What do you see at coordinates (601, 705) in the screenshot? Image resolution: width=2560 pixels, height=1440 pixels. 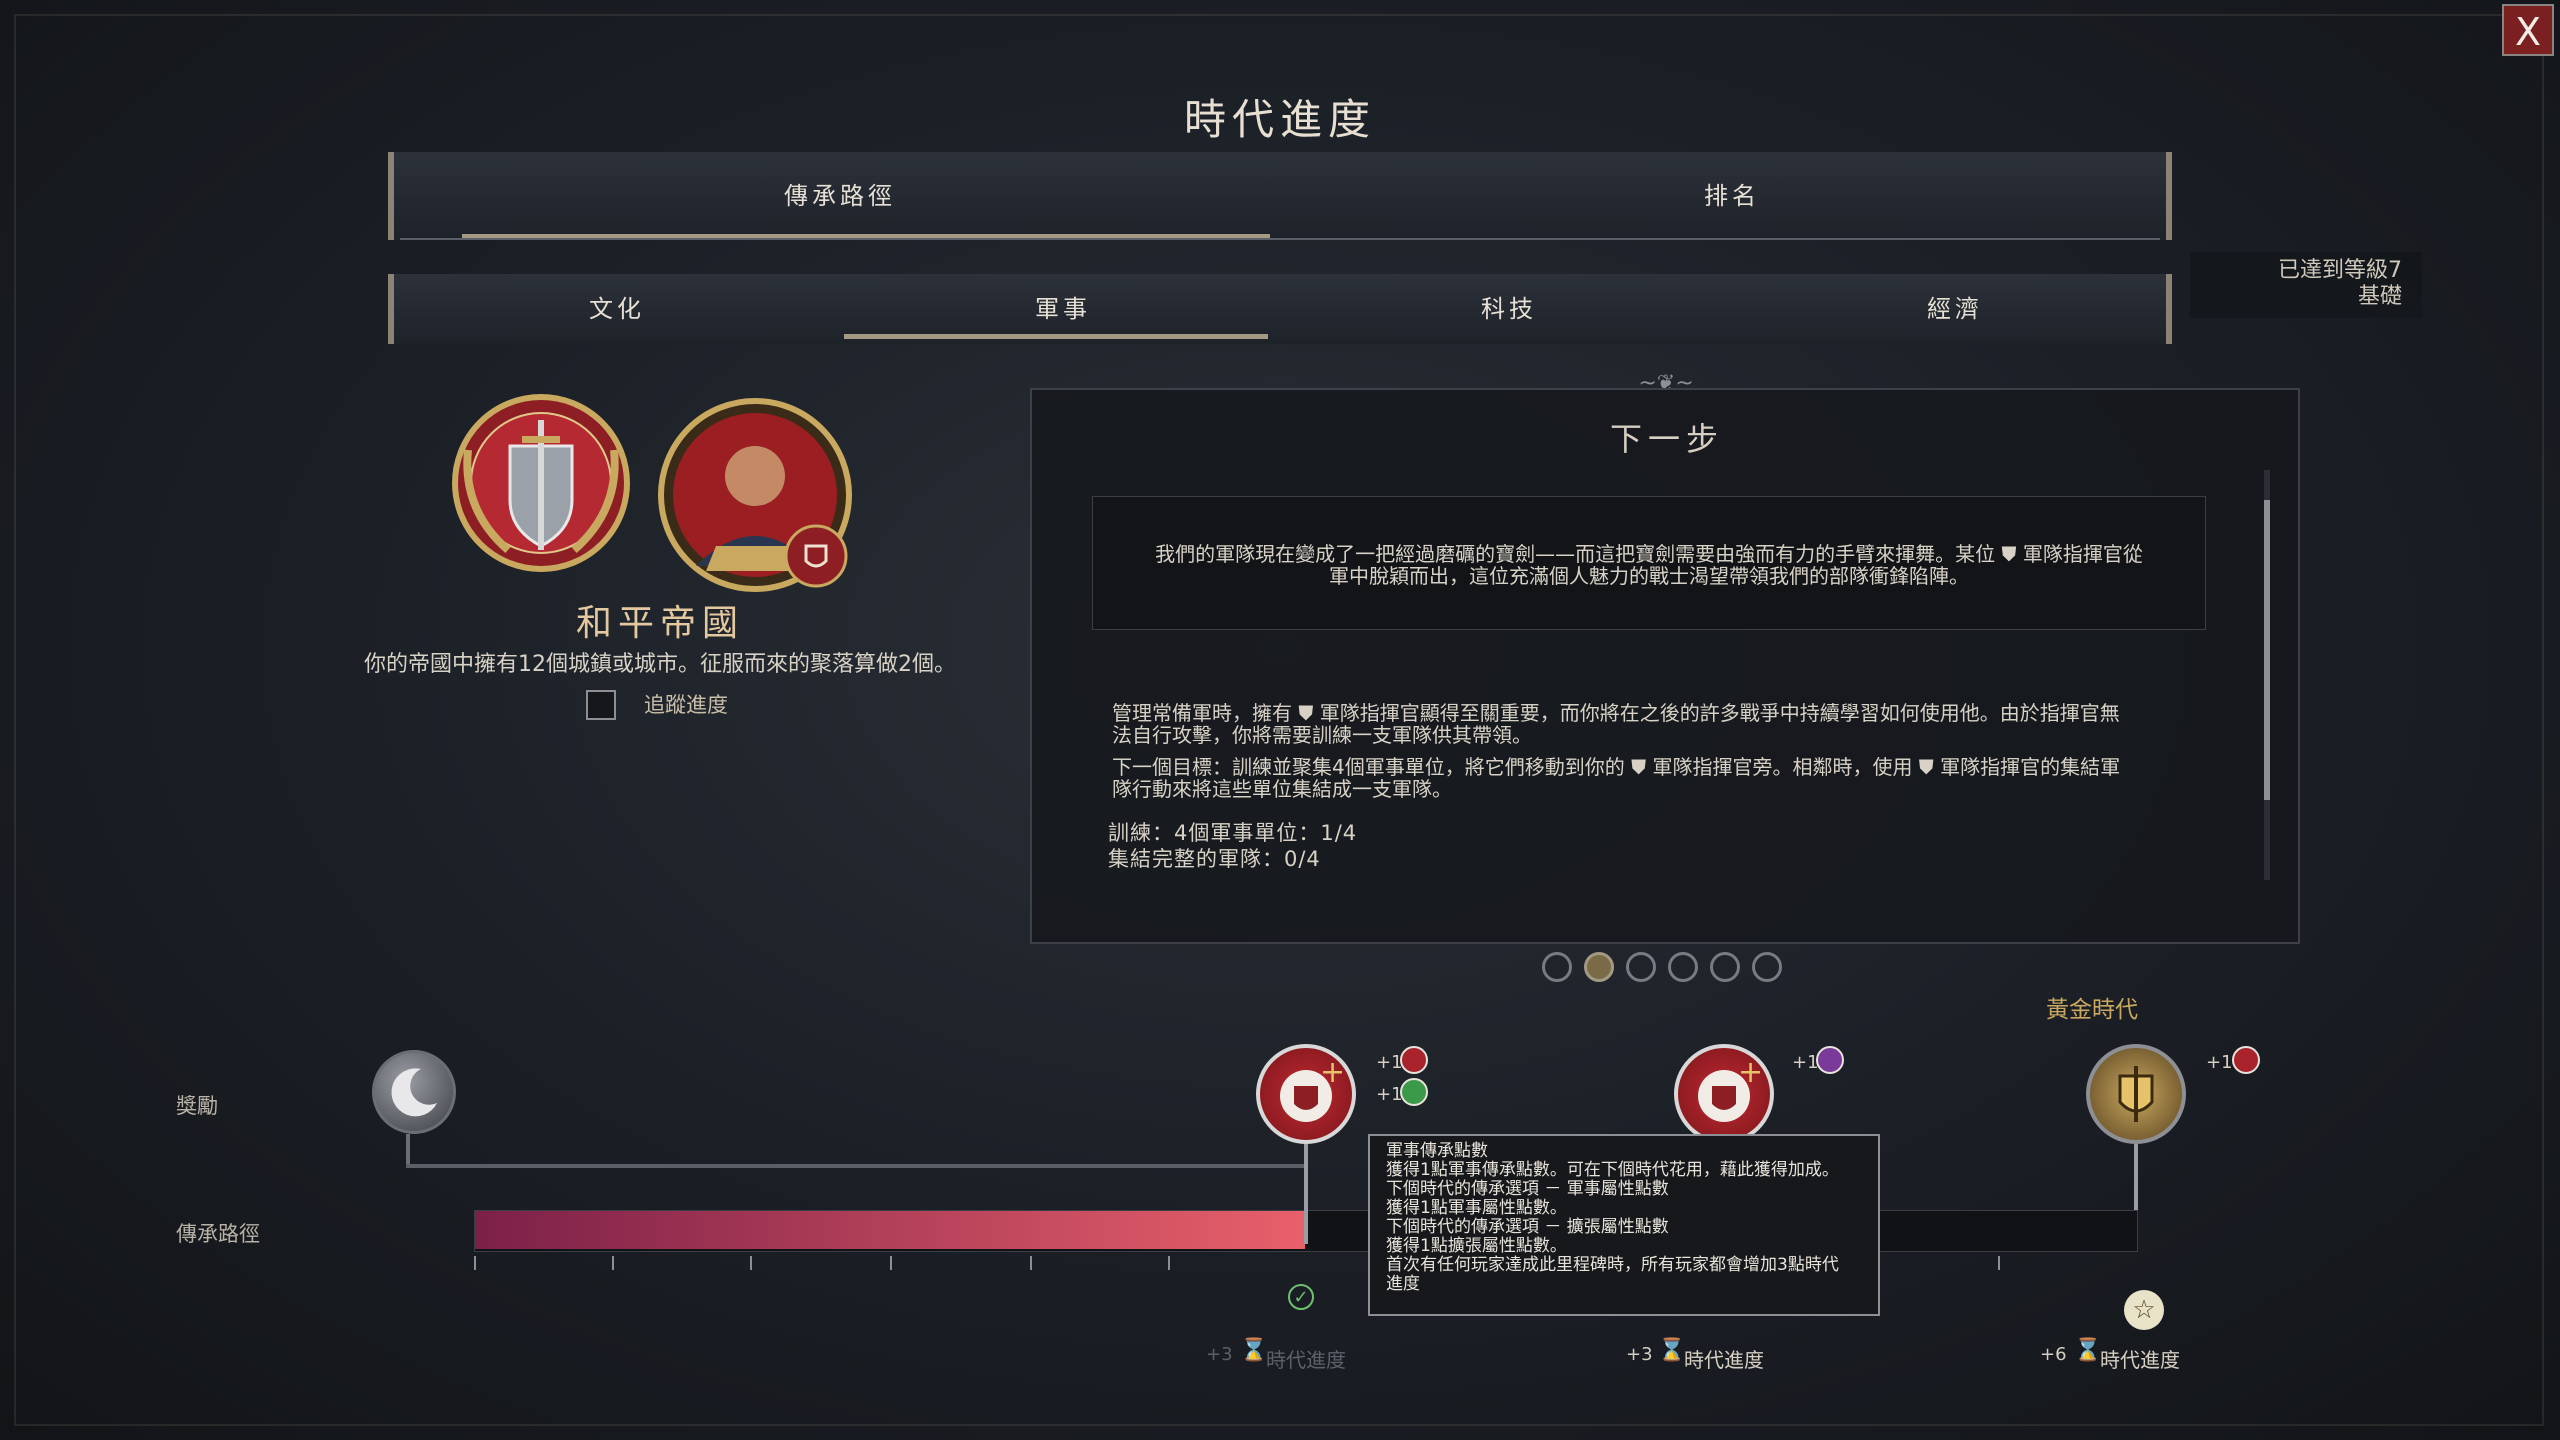 I see `track-progress-checkbox` at bounding box center [601, 705].